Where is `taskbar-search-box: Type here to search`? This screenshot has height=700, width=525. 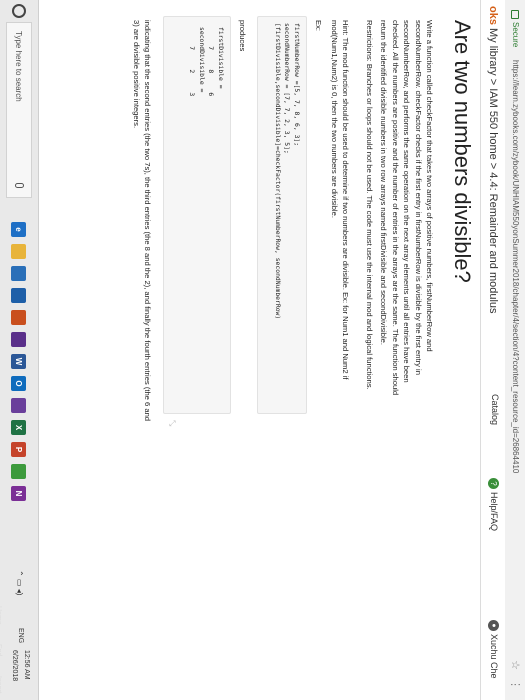 taskbar-search-box: Type here to search is located at coordinates (19, 110).